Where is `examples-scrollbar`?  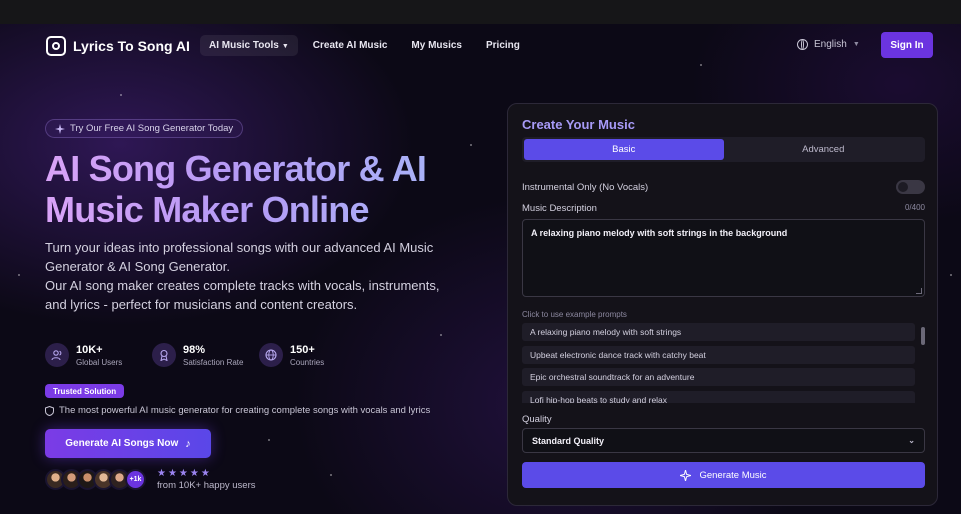 examples-scrollbar is located at coordinates (923, 336).